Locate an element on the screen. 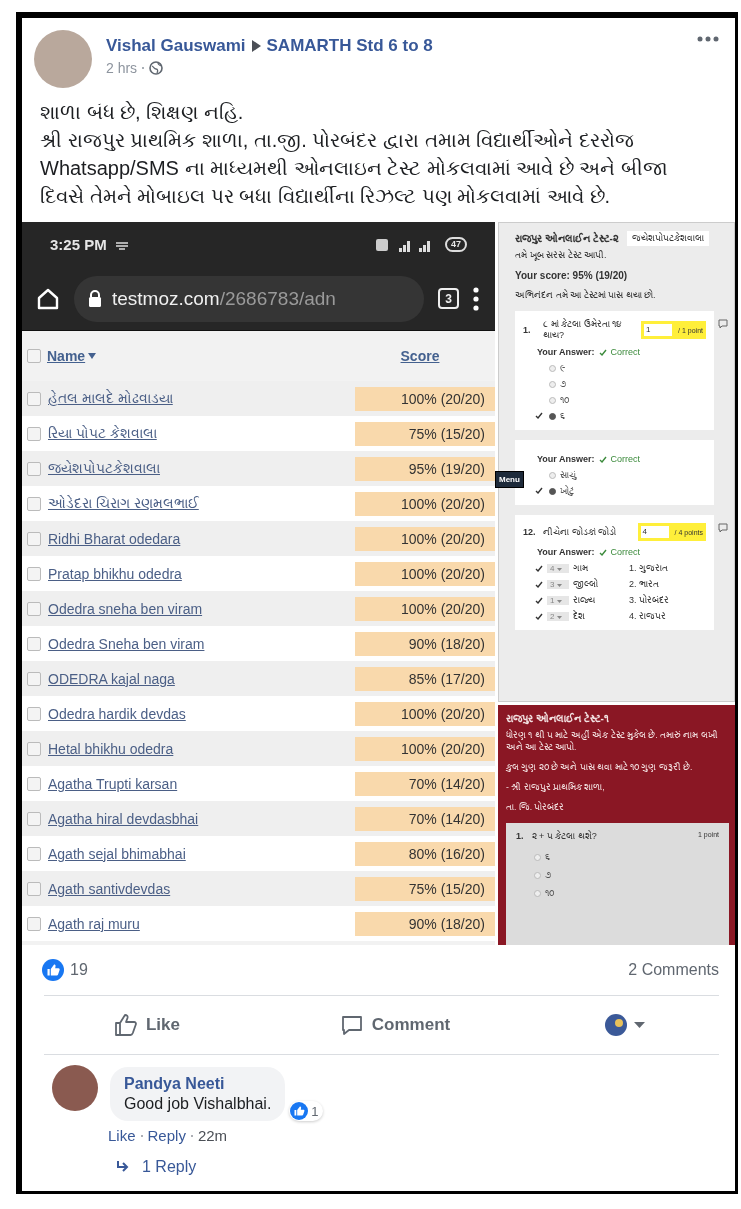 Image resolution: width=741 pixels, height=1209 pixels. address-bar: testmoz.com/2686783/adn is located at coordinates (249, 298).